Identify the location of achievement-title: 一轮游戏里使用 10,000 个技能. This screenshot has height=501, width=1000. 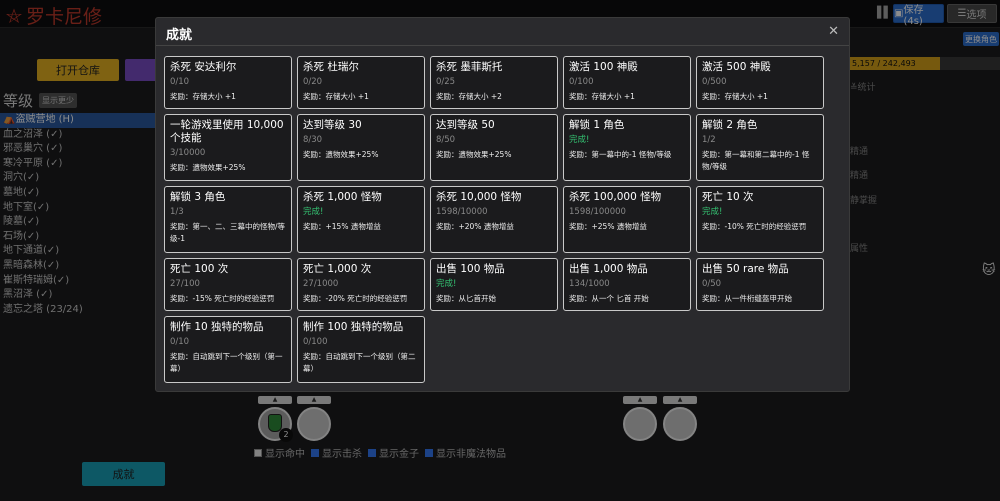
(227, 131).